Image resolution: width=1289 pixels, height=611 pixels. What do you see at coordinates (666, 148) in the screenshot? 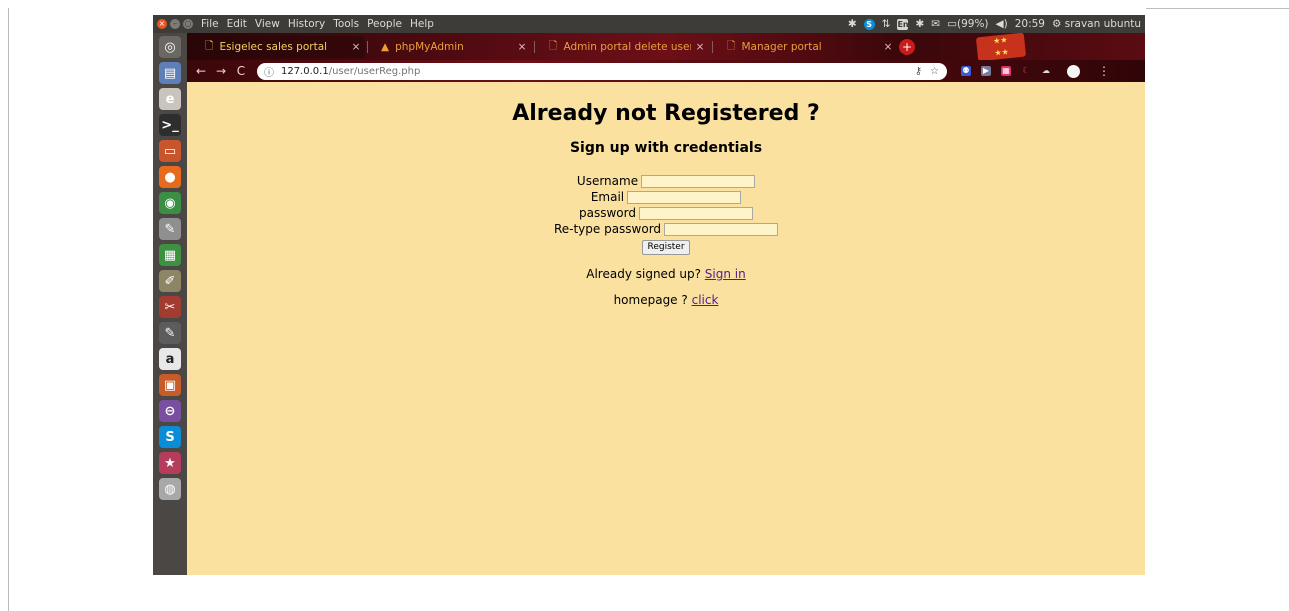
I see `page-subtitle: Sign up with credentials` at bounding box center [666, 148].